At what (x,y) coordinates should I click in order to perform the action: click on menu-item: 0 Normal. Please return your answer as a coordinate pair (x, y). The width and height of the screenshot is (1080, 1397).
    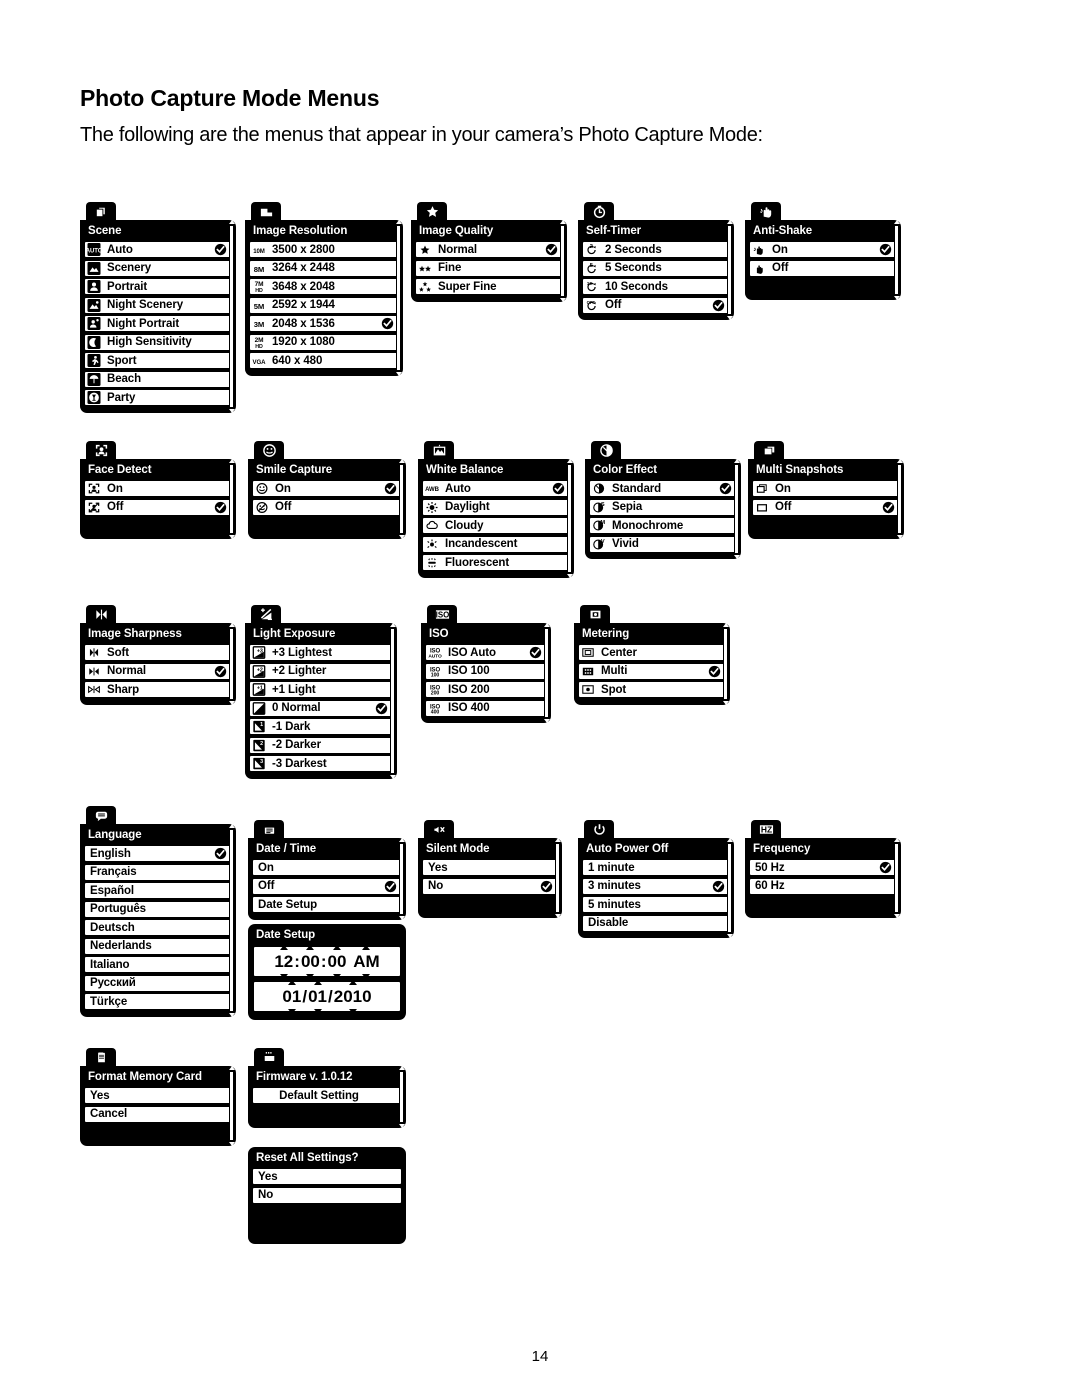
    Looking at the image, I should click on (321, 708).